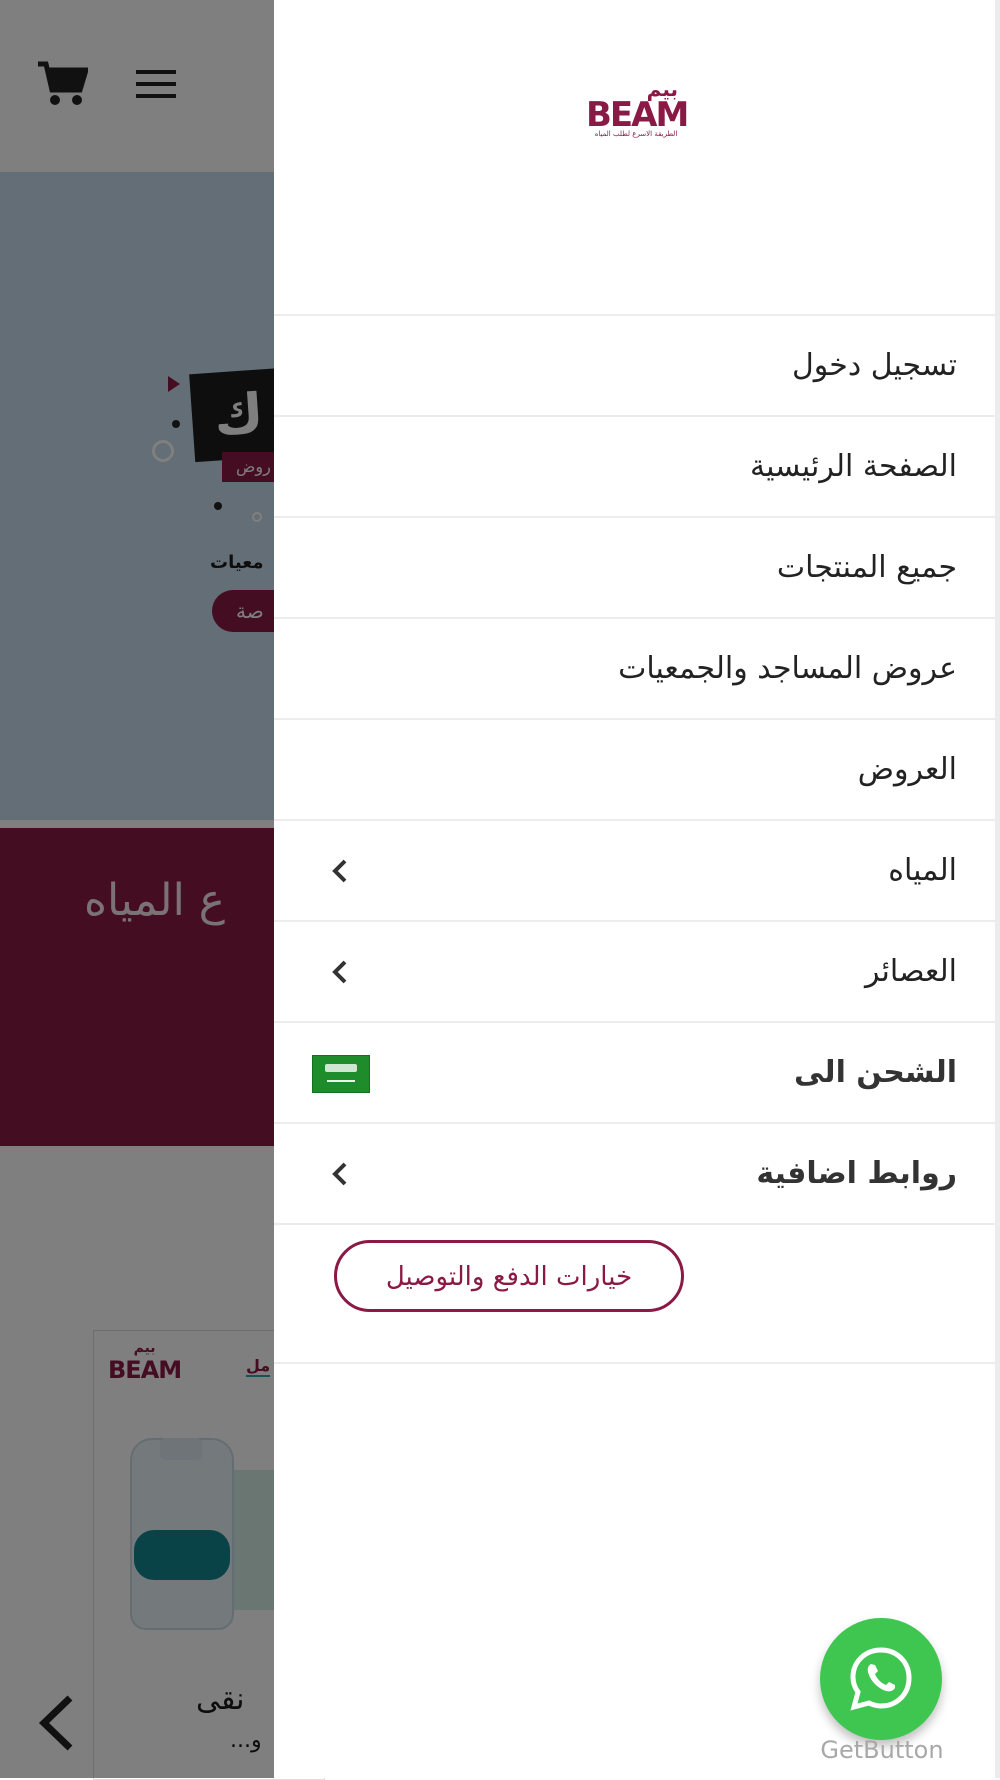 The height and width of the screenshot is (1780, 1000). Describe the element at coordinates (634, 1073) in the screenshot. I see `menu-item-ship-to: الشحن الى` at that location.